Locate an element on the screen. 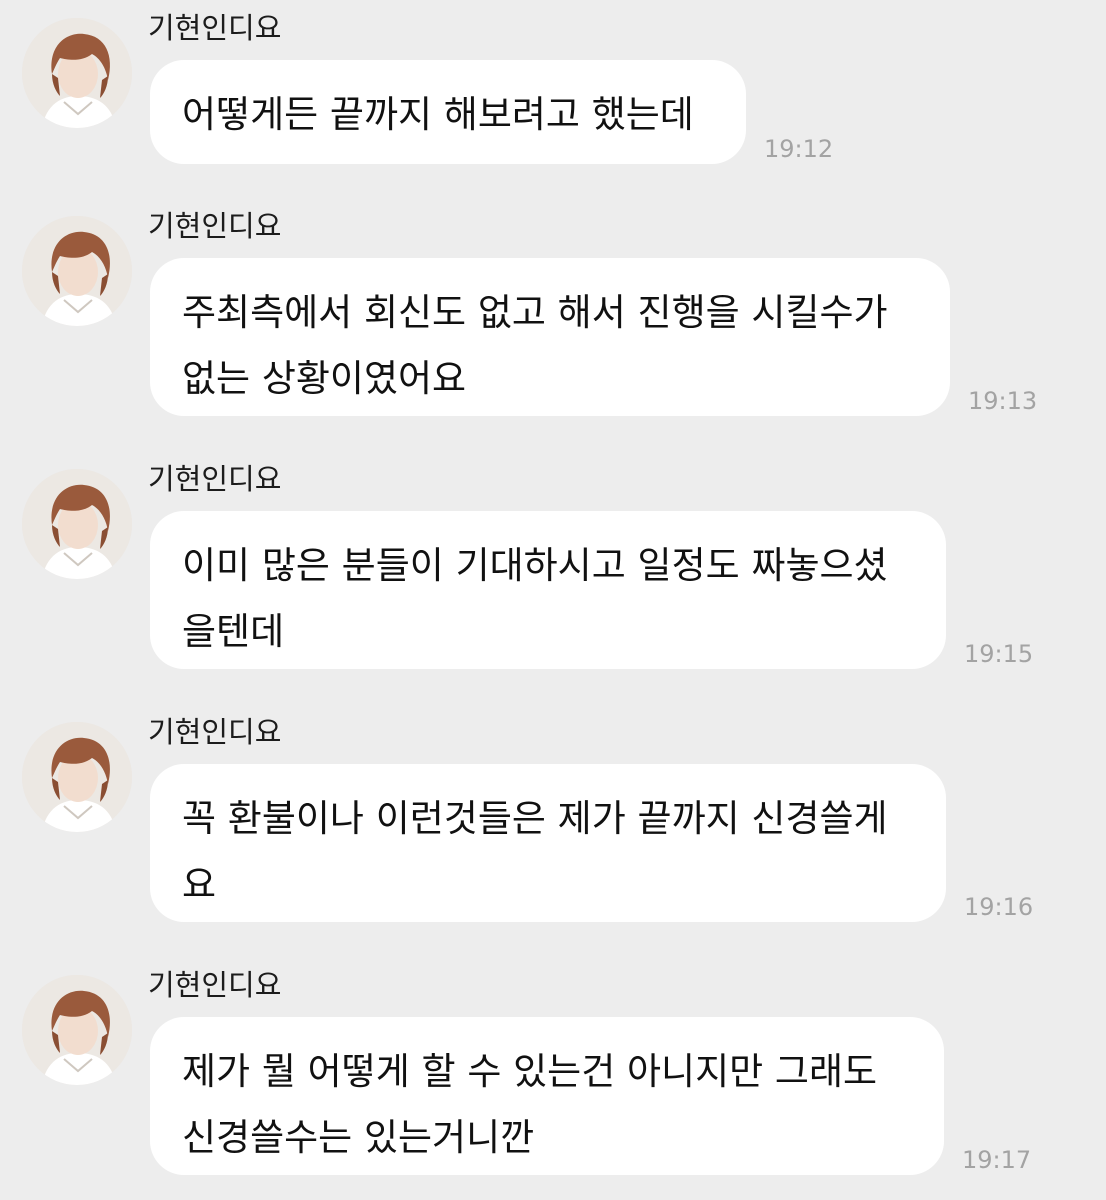  message-time: 19:16 is located at coordinates (999, 907).